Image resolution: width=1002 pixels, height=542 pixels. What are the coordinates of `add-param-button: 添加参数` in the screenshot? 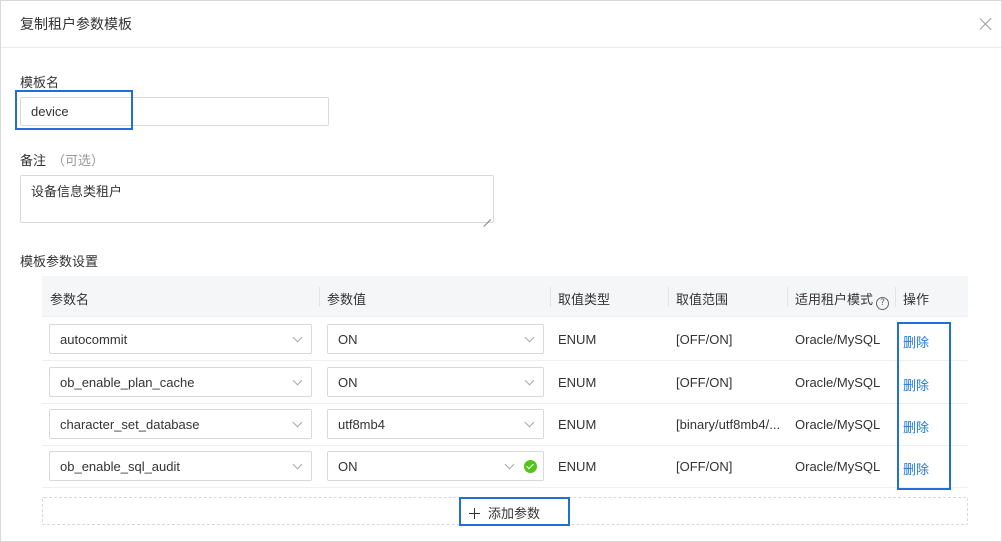 It's located at (504, 512).